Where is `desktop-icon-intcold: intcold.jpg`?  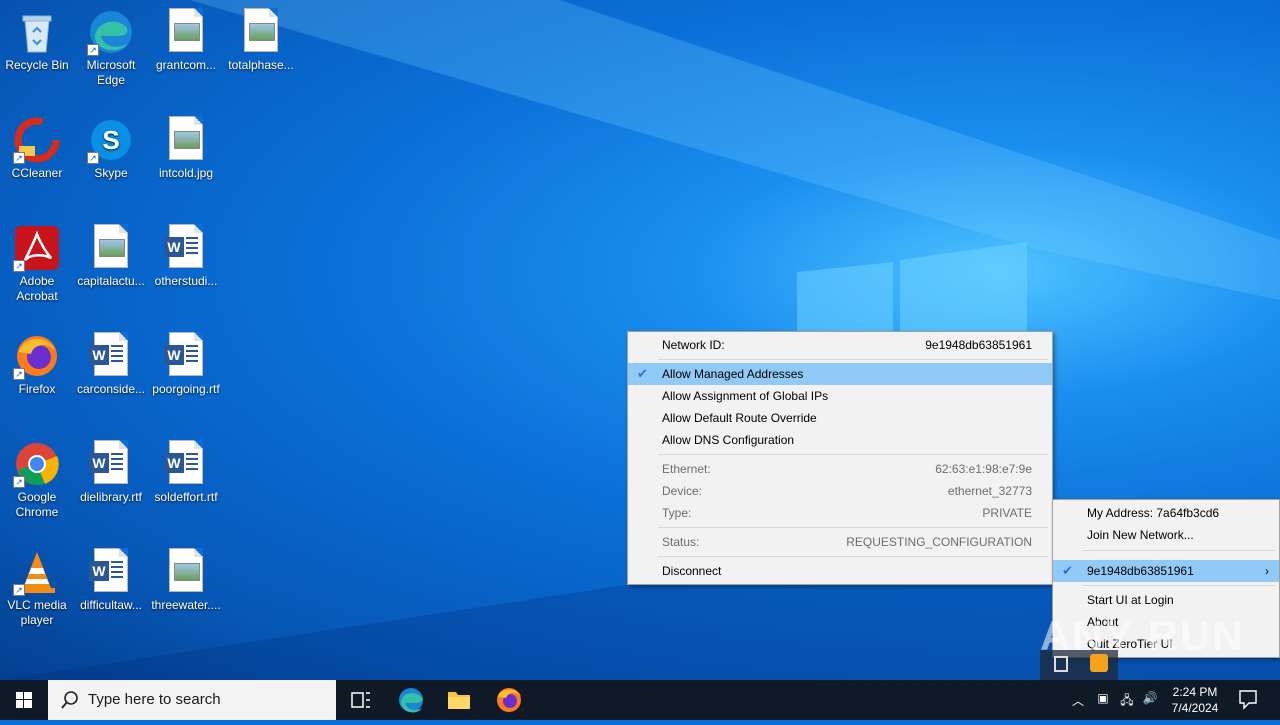
desktop-icon-intcold: intcold.jpg is located at coordinates (186, 146).